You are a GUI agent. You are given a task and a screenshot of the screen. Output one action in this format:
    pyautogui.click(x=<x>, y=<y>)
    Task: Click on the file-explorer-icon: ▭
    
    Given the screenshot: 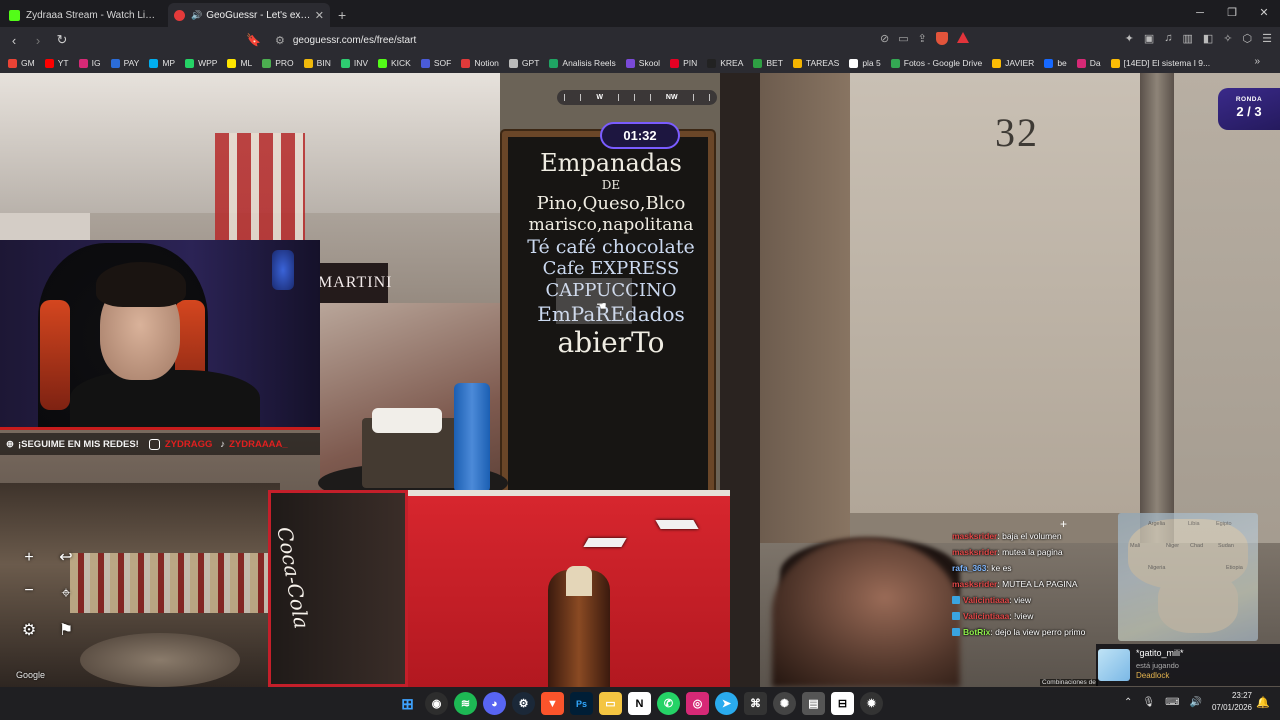 What is the action you would take?
    pyautogui.click(x=610, y=703)
    